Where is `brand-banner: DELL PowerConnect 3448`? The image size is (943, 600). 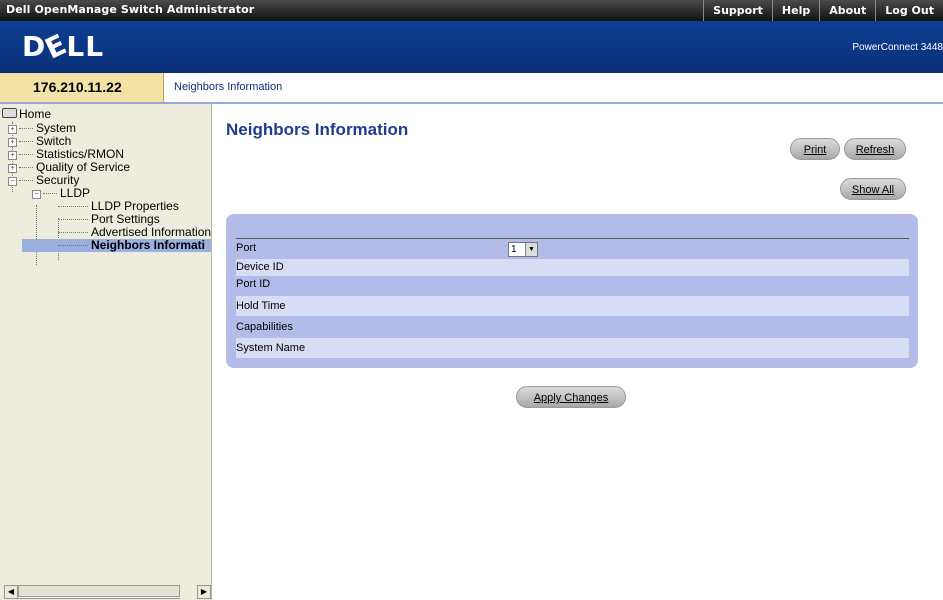
brand-banner: DELL PowerConnect 3448 is located at coordinates (471, 47).